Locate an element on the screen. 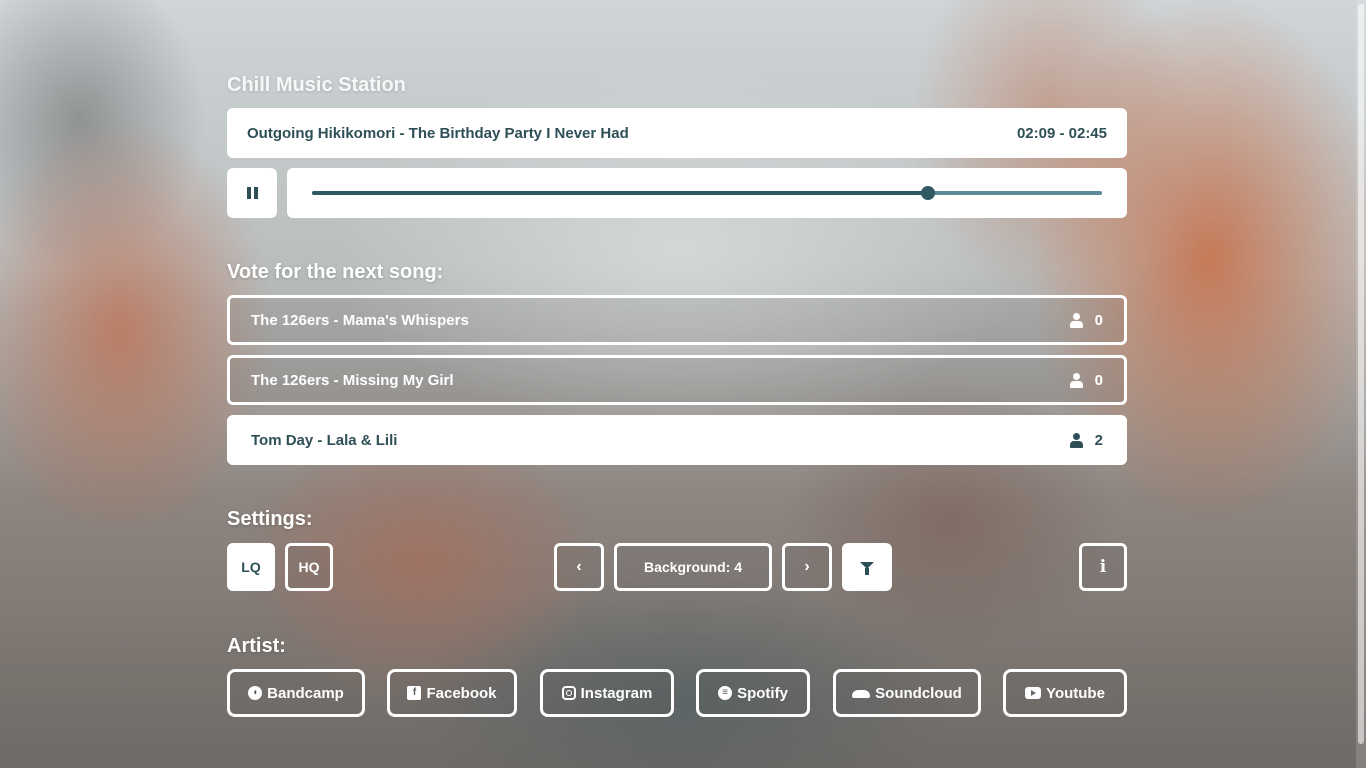 This screenshot has height=768, width=1366. station-title: Chill Music Station is located at coordinates (316, 85).